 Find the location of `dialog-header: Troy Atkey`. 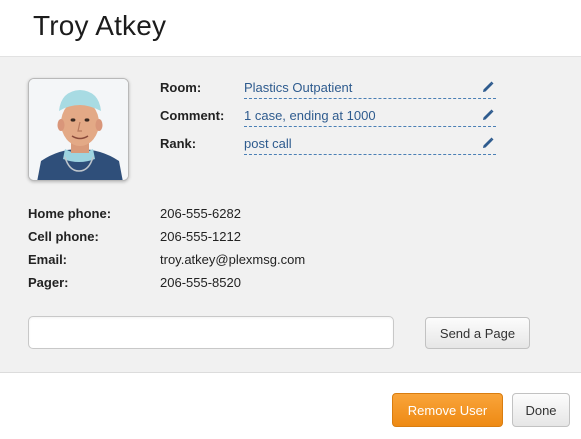

dialog-header: Troy Atkey is located at coordinates (290, 28).